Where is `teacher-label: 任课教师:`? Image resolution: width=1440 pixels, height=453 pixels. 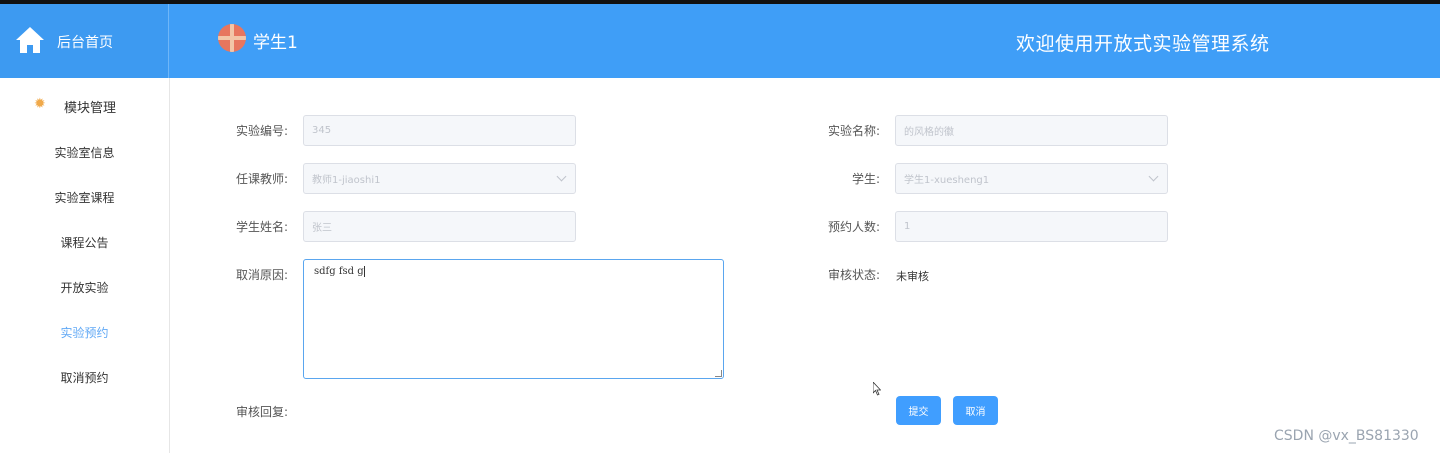
teacher-label: 任课教师: is located at coordinates (261, 179).